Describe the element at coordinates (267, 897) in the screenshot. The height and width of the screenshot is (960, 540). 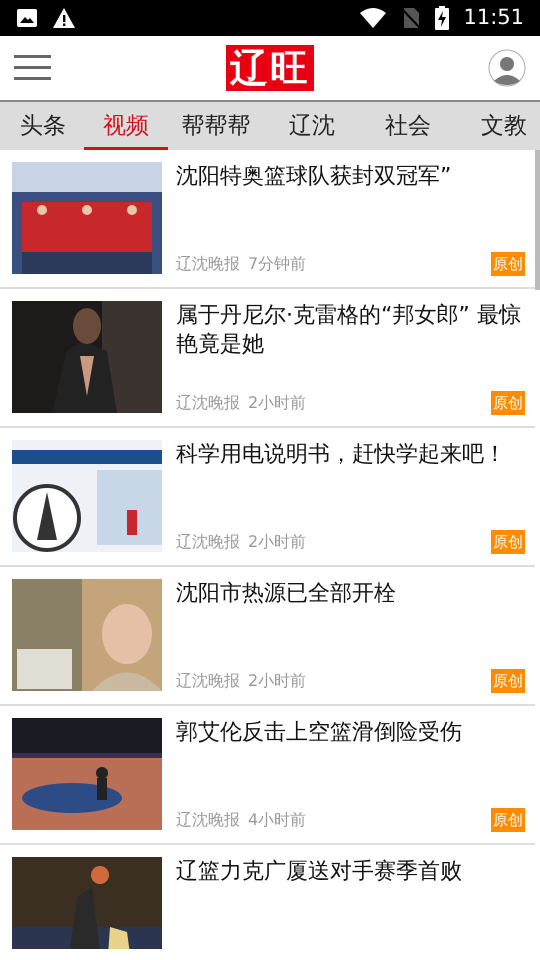
I see `article-row: 辽篮力克广厦送对手赛季首败` at that location.